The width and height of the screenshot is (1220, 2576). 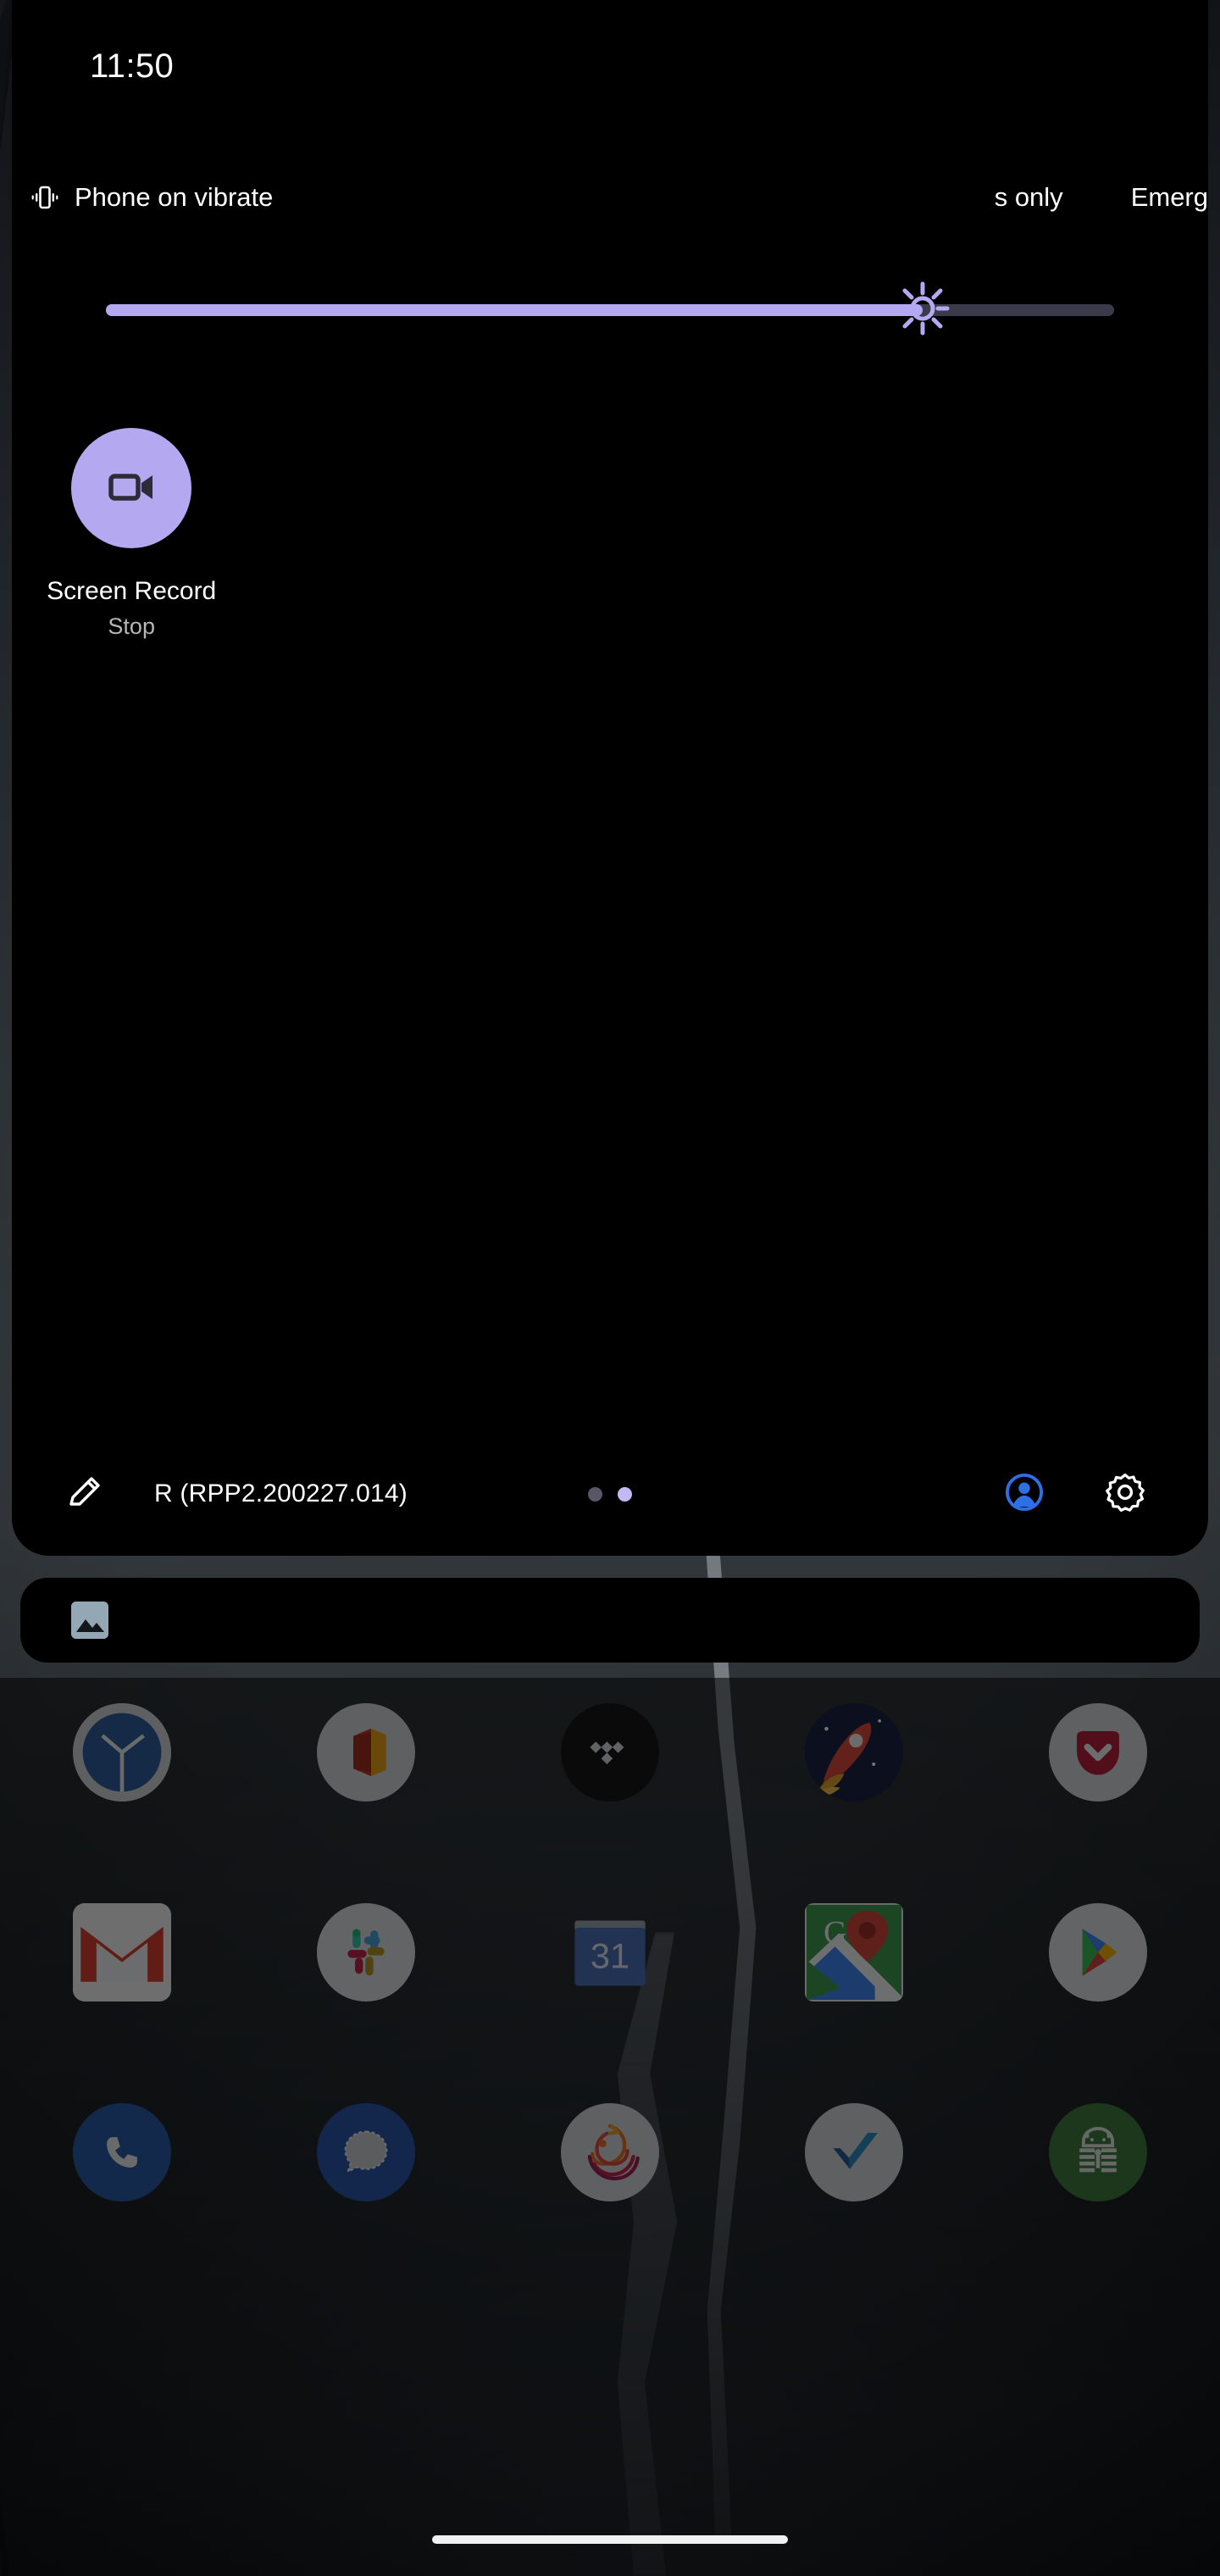 I want to click on pocket-icon, so click(x=1098, y=1752).